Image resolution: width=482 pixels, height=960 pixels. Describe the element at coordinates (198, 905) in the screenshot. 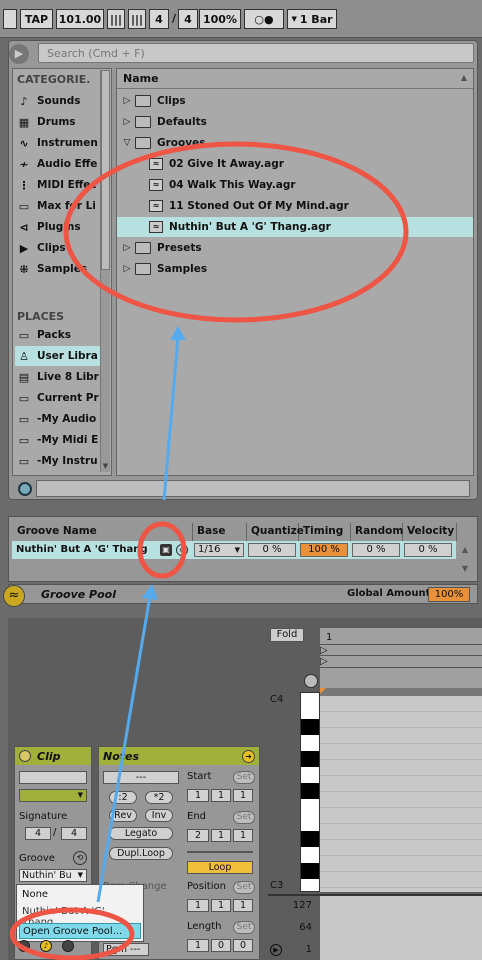

I see `position-bar: 1` at that location.